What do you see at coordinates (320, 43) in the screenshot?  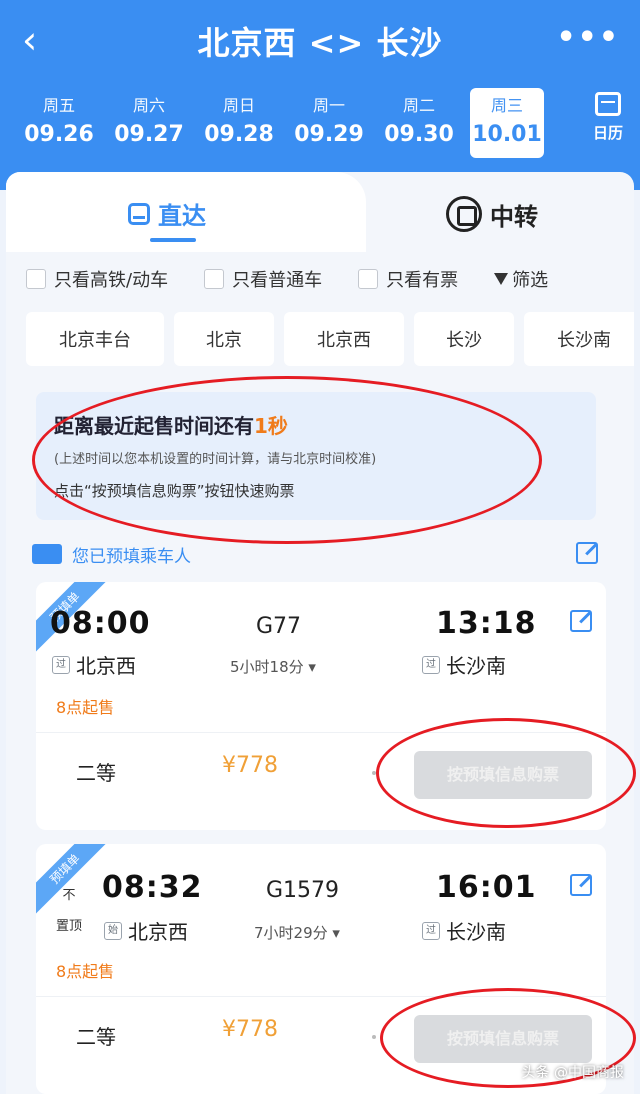 I see `route-title: 北京西 <> 长沙` at bounding box center [320, 43].